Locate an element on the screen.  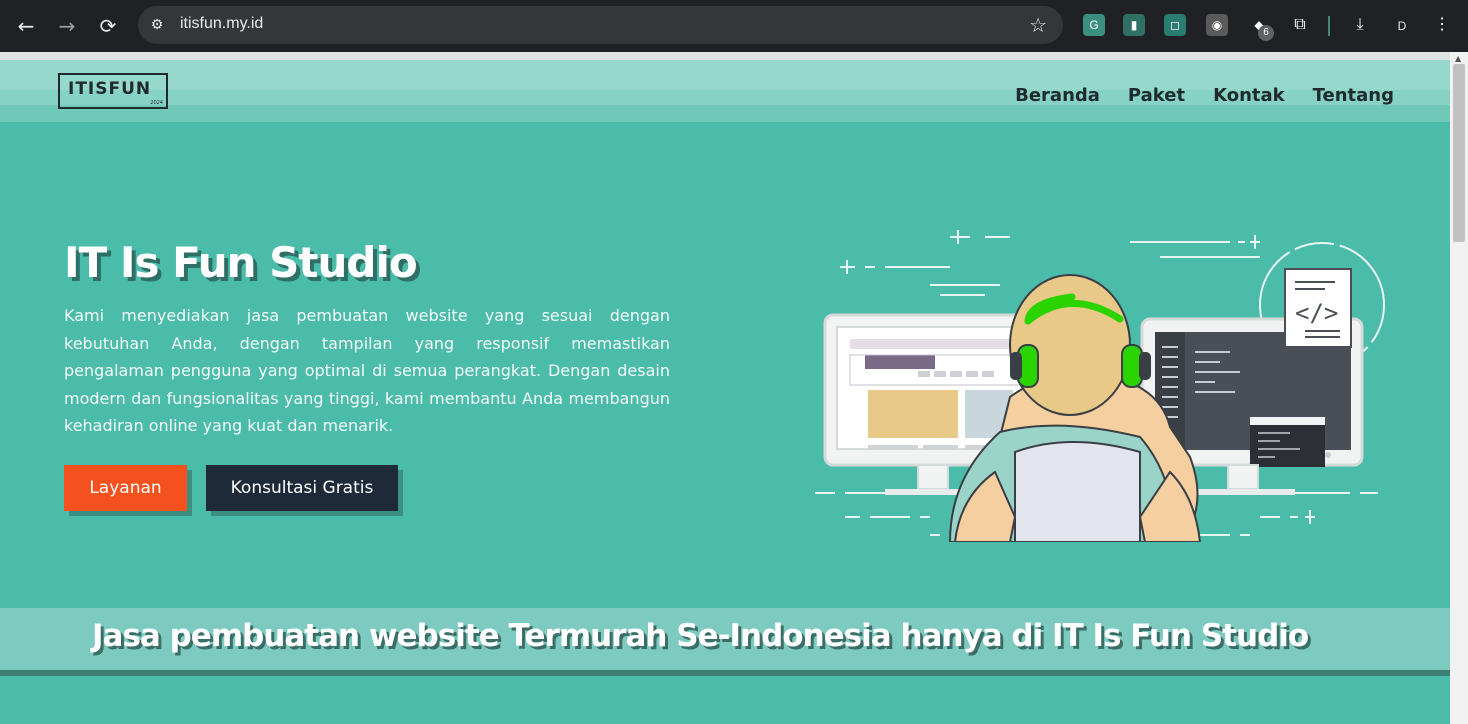
site-info-icon: ⚙ is located at coordinates (157, 25).